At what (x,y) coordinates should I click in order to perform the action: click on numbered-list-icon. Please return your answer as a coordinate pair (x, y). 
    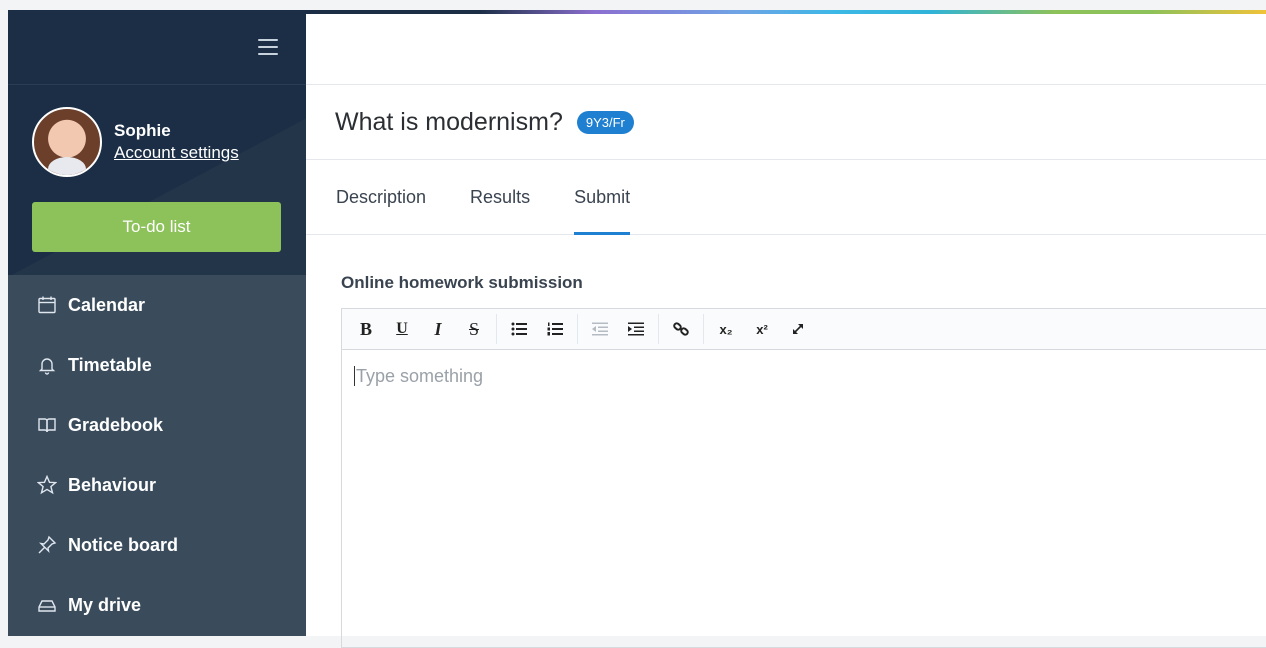
    Looking at the image, I should click on (555, 329).